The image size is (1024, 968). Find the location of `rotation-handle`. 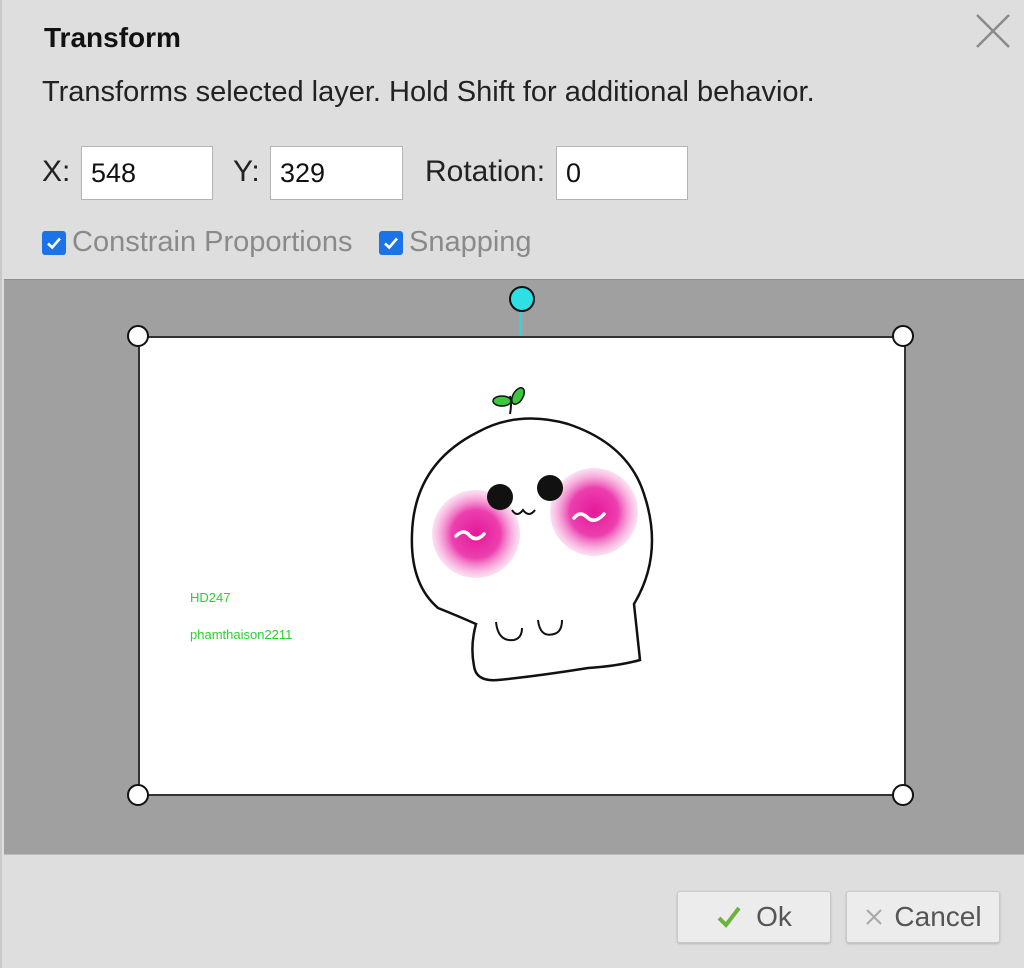

rotation-handle is located at coordinates (522, 299).